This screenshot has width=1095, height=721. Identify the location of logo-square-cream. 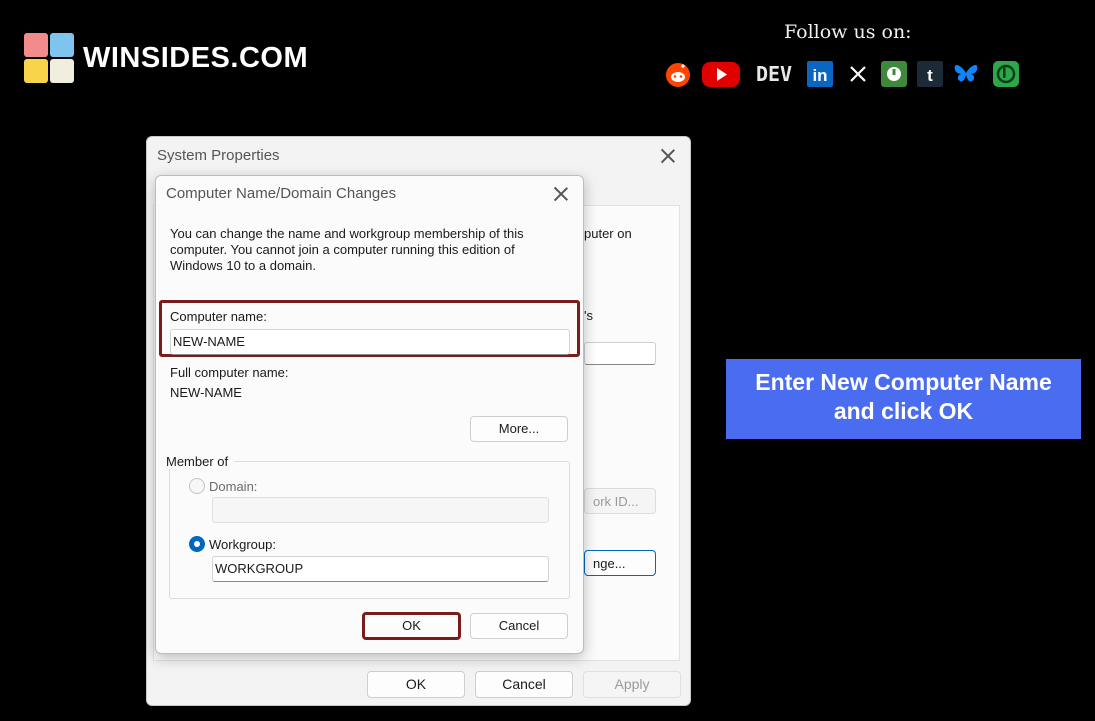
(62, 71).